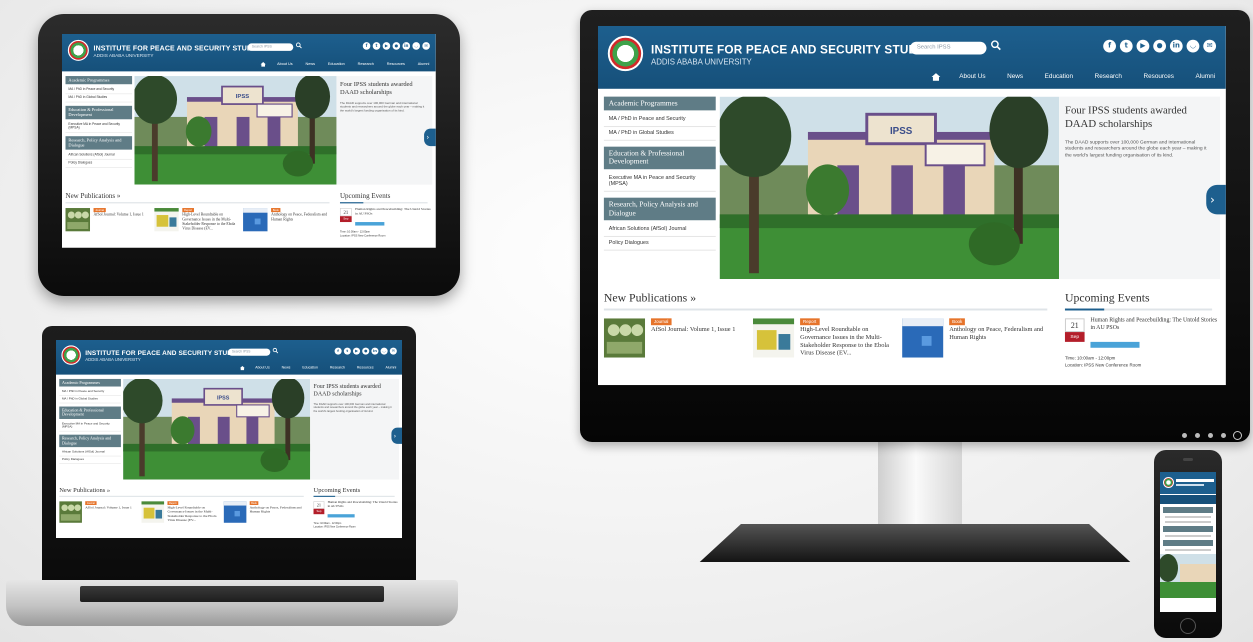  I want to click on power-icon, so click(1237, 435).